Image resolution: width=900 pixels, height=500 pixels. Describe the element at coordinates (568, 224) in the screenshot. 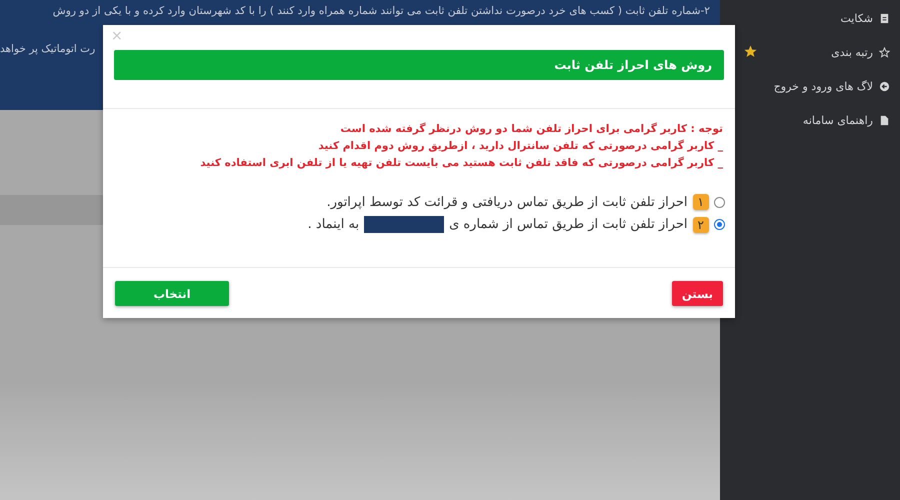

I see `option-text: احراز تلفن ثابت از طریق تماس از شماره ی` at that location.